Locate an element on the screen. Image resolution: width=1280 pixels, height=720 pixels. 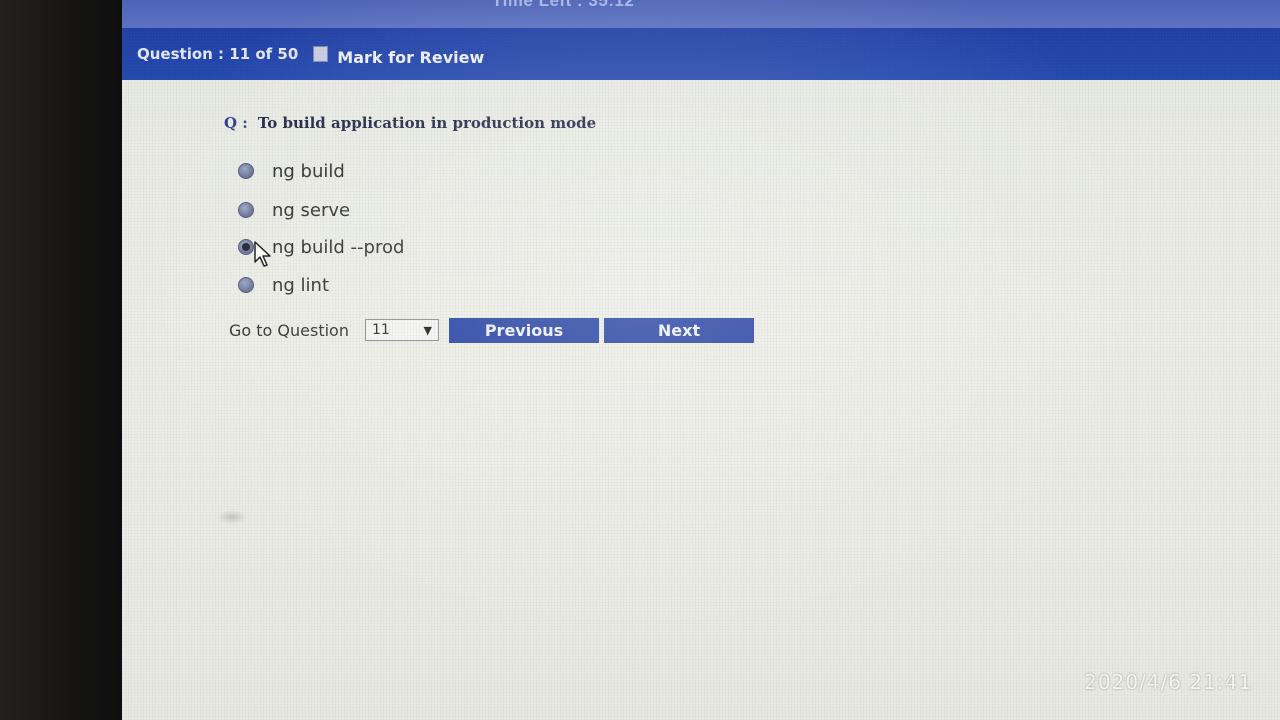
go-to-question-dropdown: 11 ▼ is located at coordinates (401, 330).